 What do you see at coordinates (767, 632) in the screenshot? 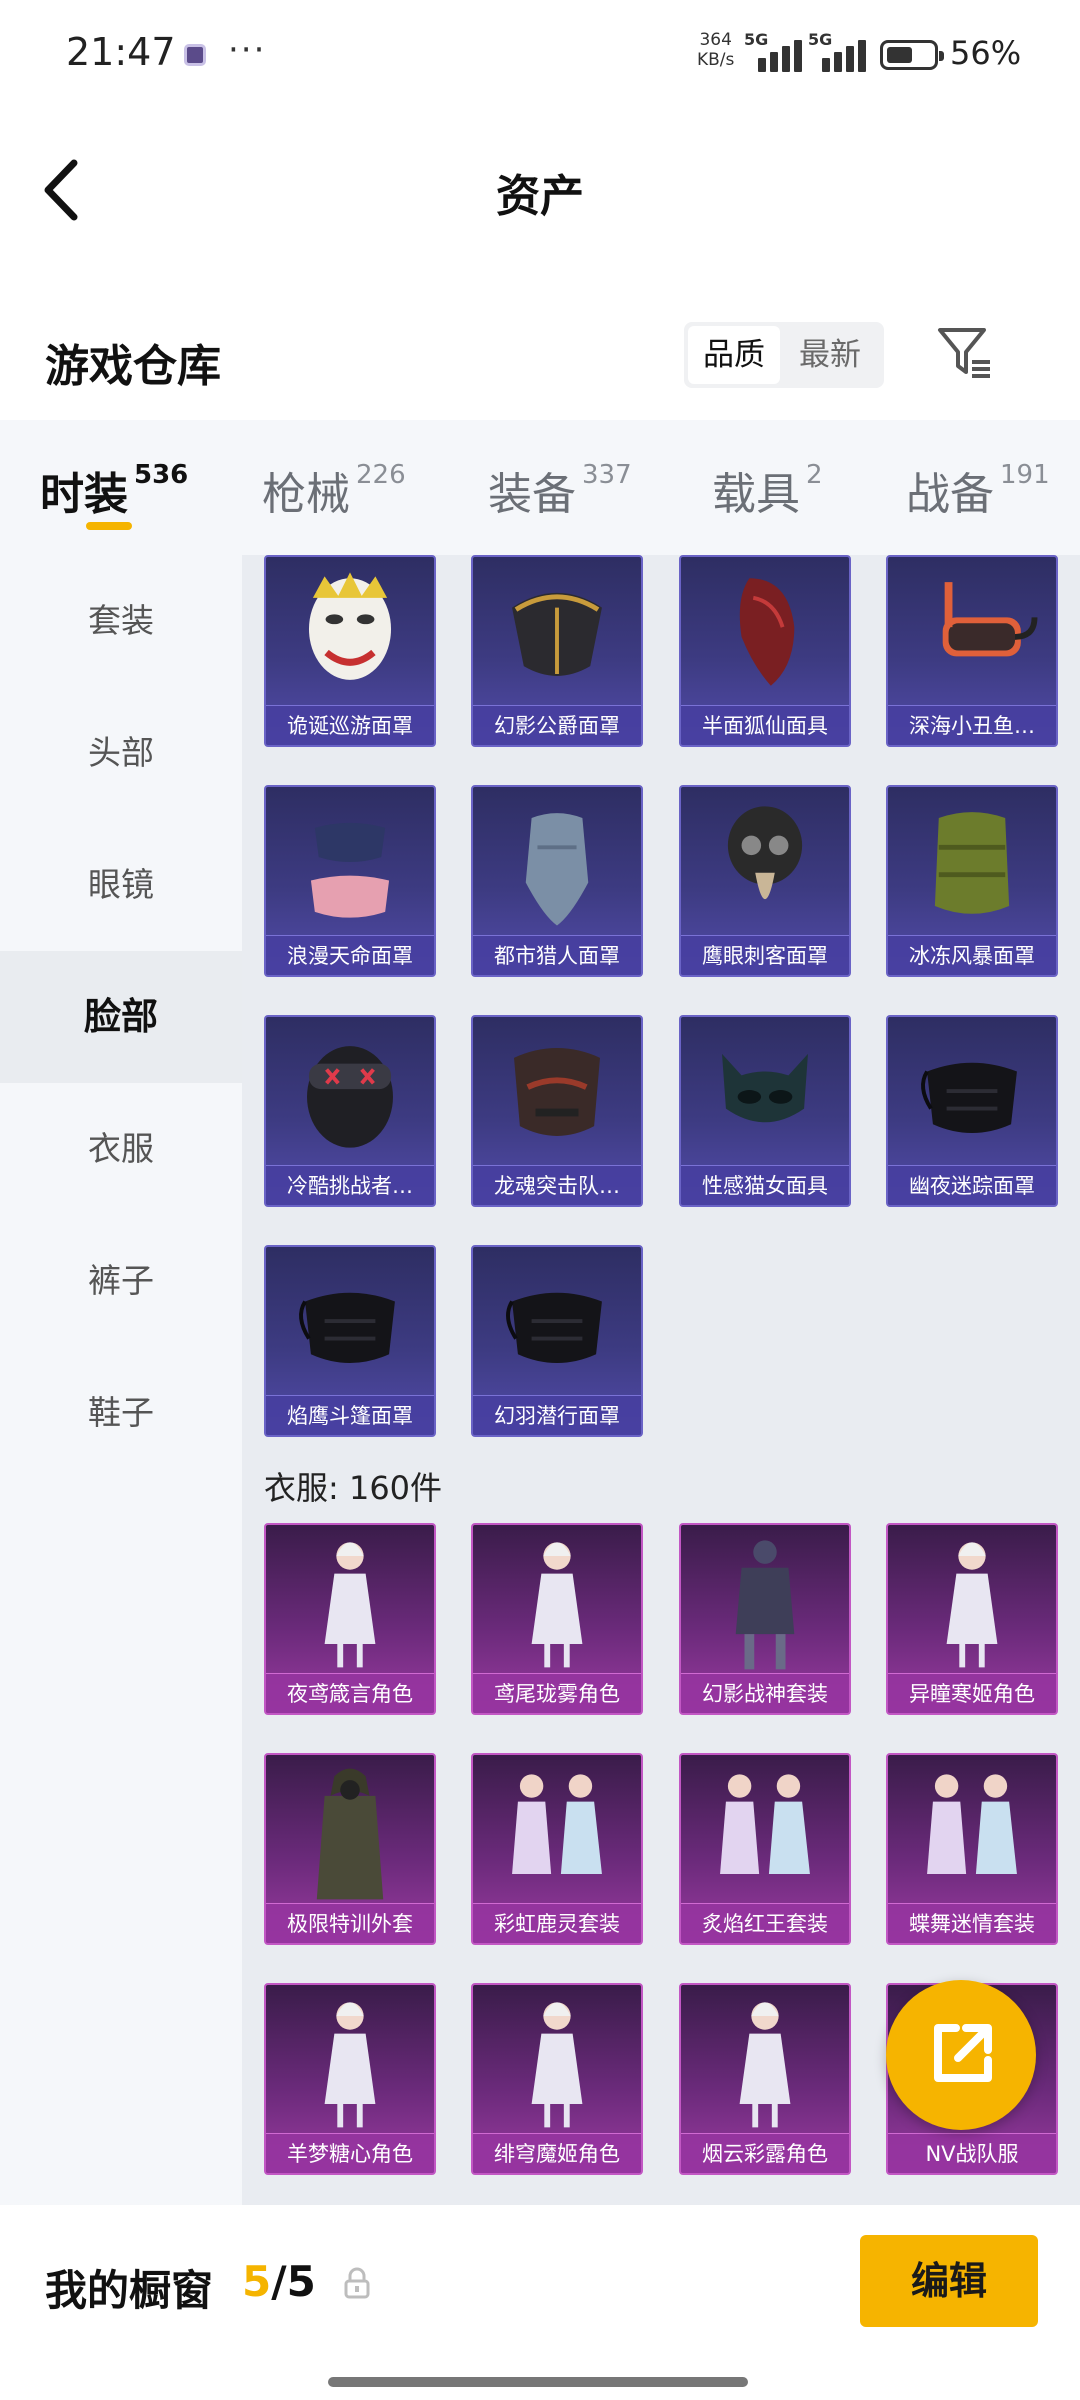
I see `fox-mask-icon` at bounding box center [767, 632].